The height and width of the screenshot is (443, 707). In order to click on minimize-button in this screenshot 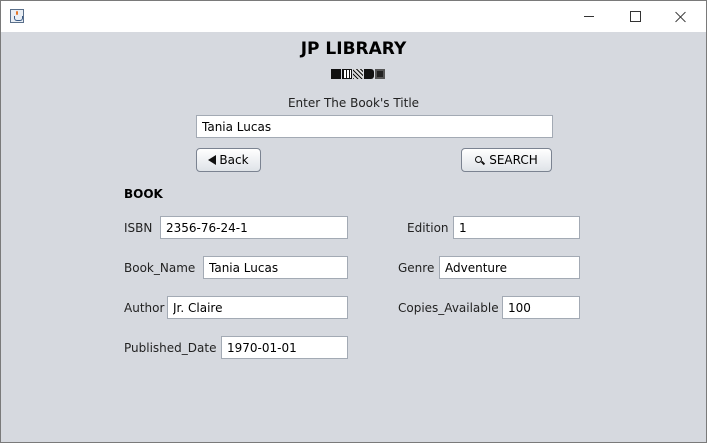, I will do `click(589, 16)`.